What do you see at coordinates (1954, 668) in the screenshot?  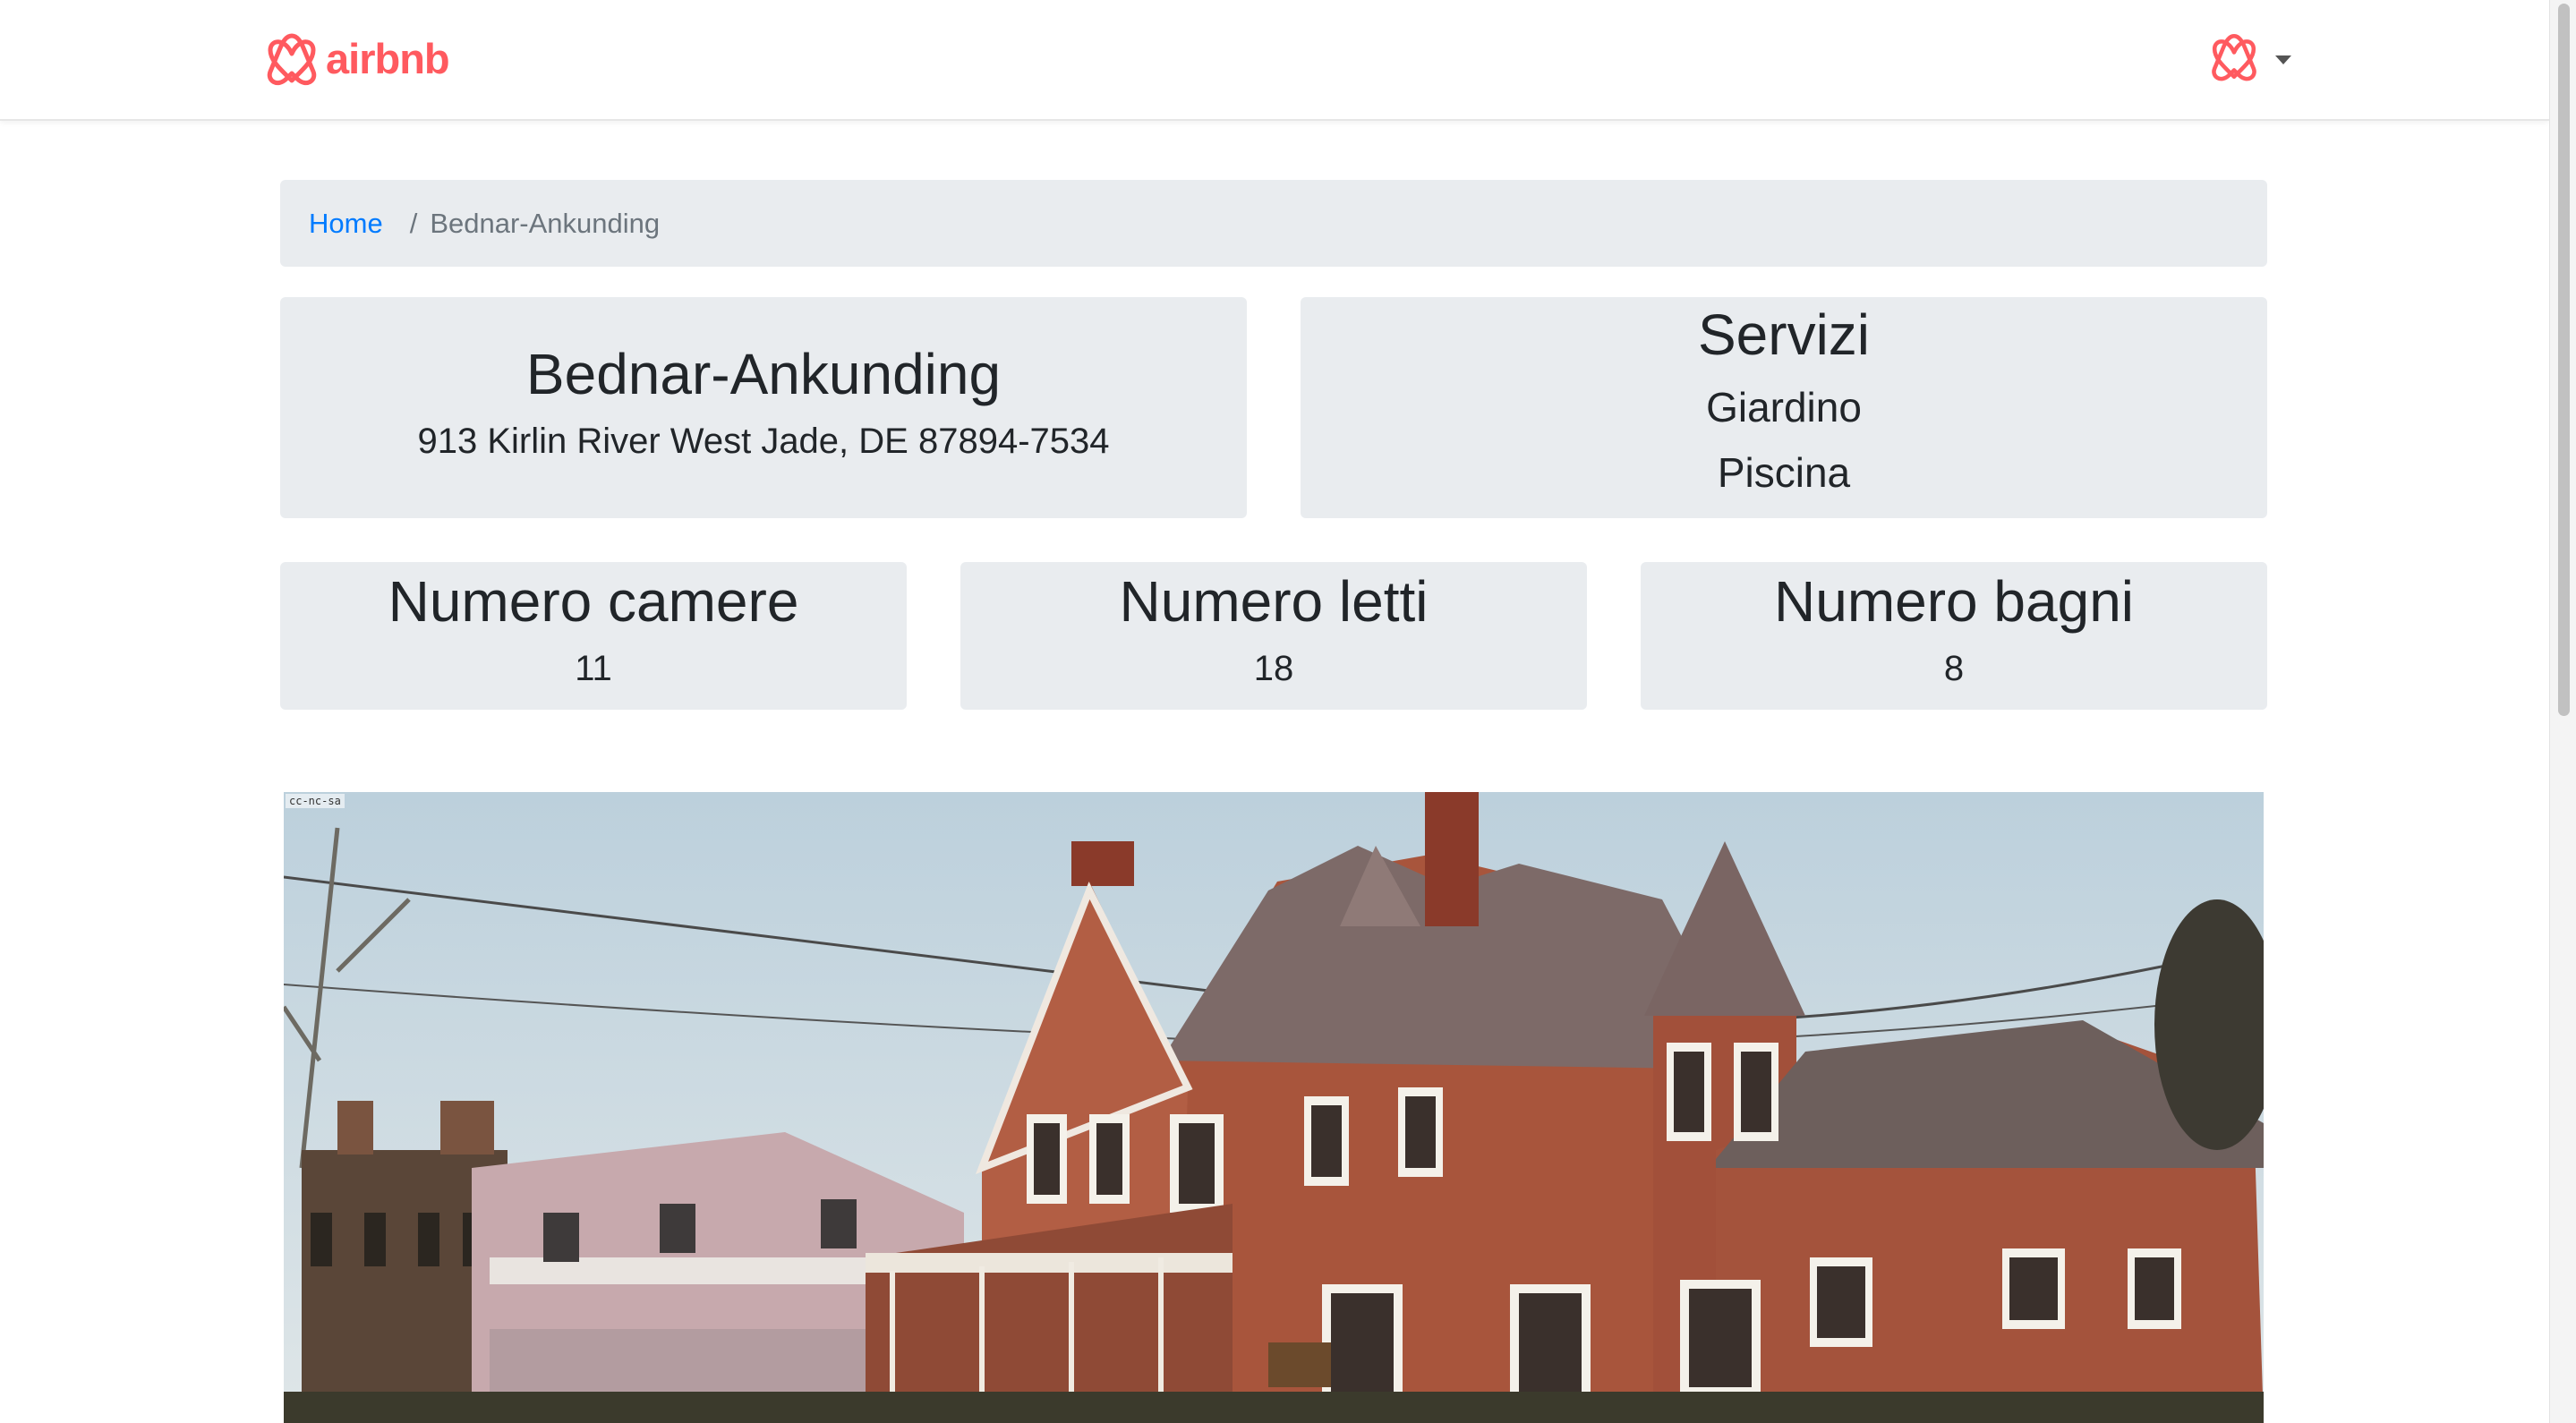 I see `bathrooms-value: 8` at bounding box center [1954, 668].